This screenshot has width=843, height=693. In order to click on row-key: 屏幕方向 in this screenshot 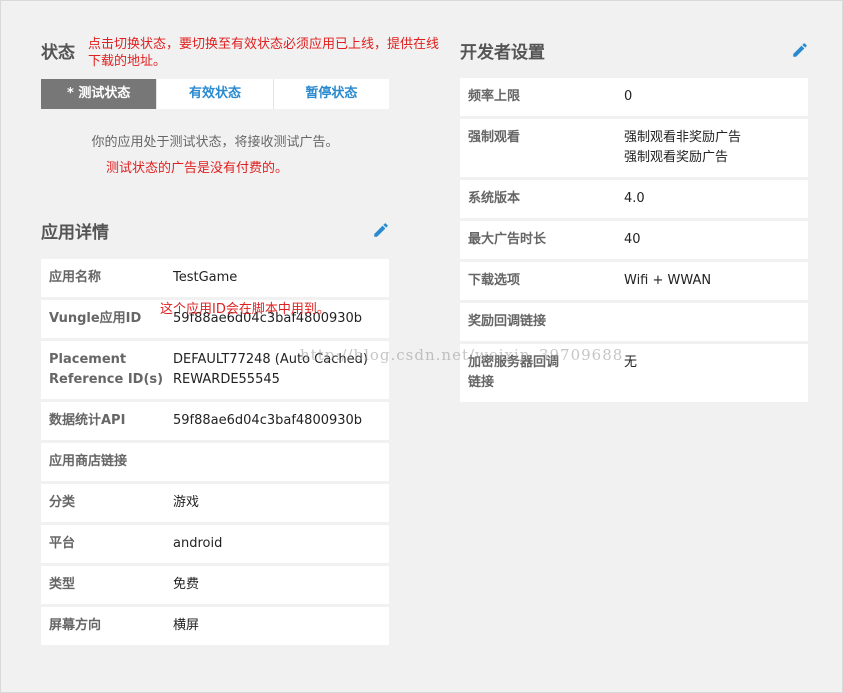, I will do `click(75, 625)`.